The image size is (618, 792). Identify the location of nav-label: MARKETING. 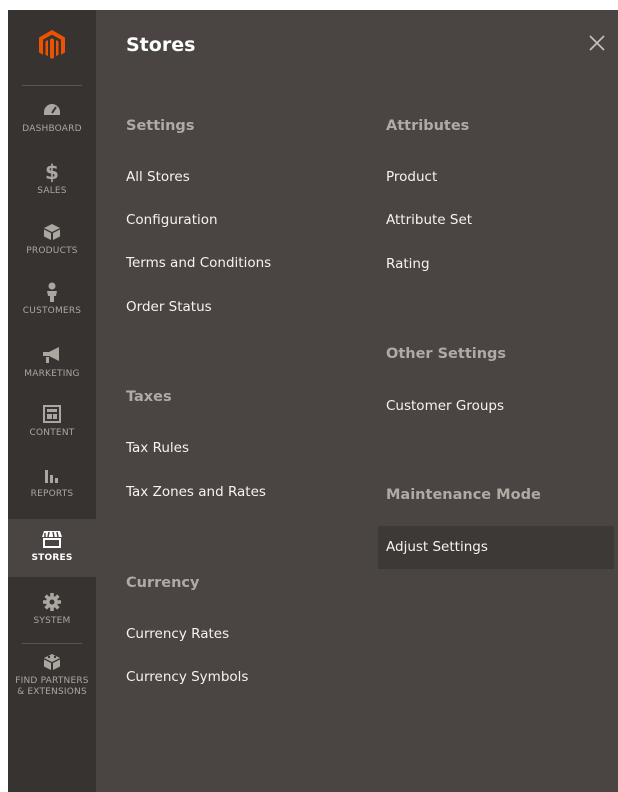
(52, 374).